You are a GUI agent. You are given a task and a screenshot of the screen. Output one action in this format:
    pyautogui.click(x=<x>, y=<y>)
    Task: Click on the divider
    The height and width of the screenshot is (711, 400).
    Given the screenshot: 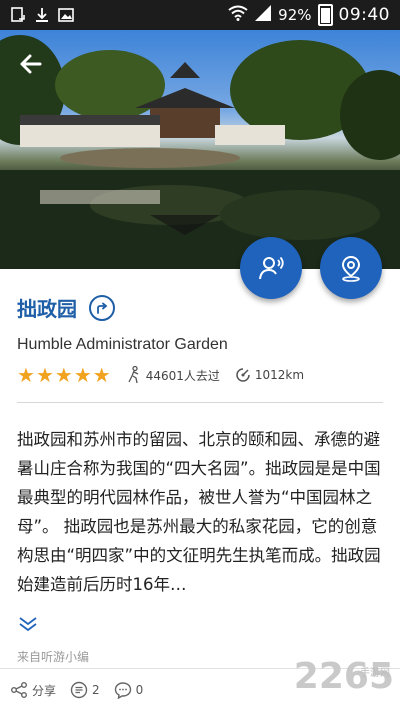 What is the action you would take?
    pyautogui.click(x=200, y=402)
    